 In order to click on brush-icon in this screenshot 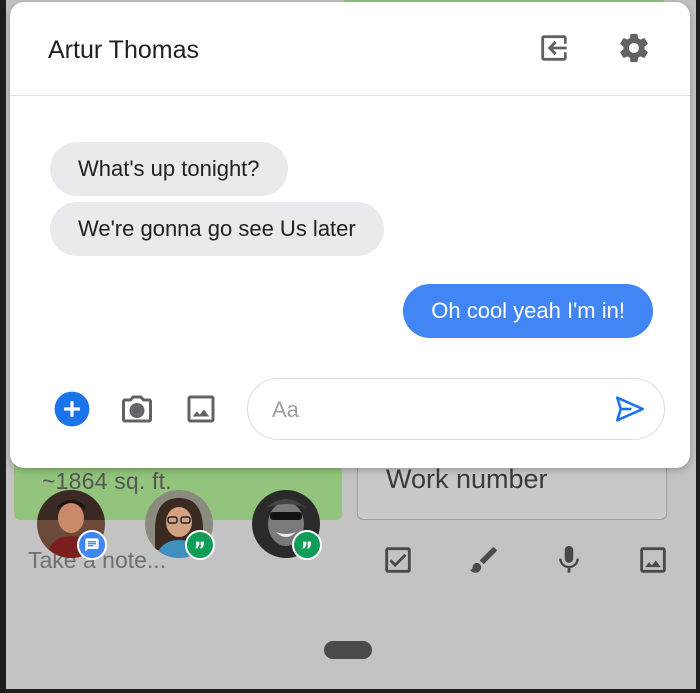, I will do `click(484, 560)`.